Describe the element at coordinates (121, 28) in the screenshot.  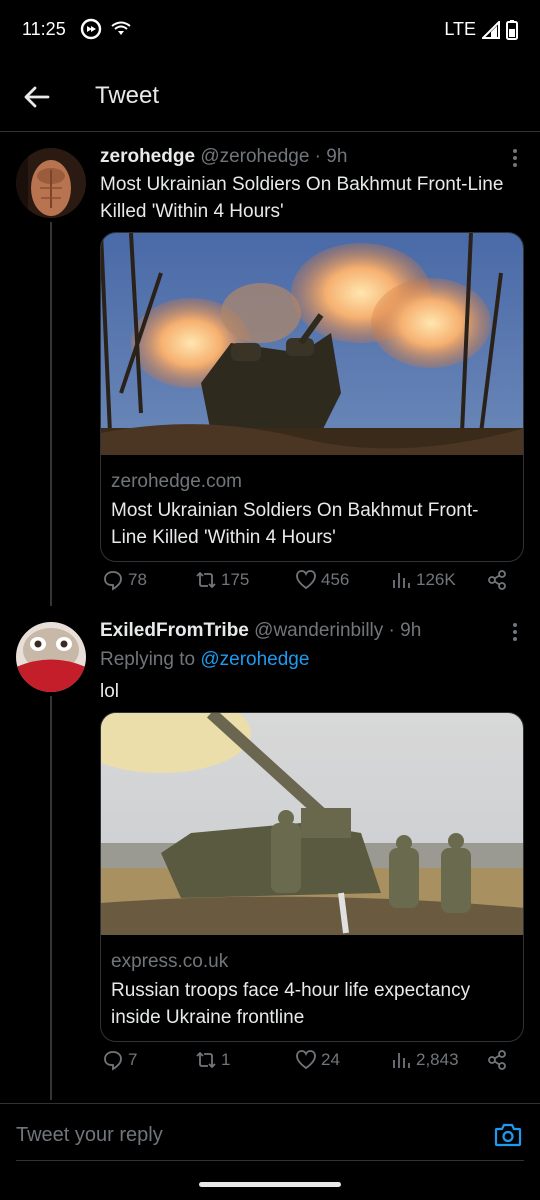
I see `hotspot-icon` at that location.